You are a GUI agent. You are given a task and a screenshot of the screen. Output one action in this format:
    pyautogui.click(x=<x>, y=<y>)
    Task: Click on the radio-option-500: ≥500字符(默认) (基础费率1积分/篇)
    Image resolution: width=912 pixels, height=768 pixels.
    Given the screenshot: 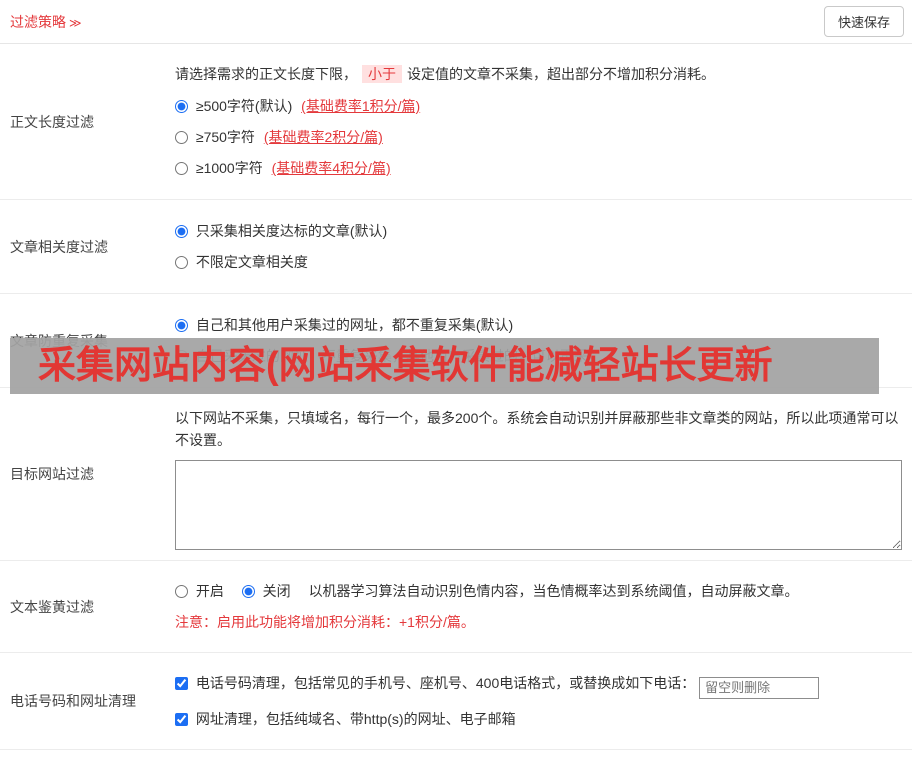 What is the action you would take?
    pyautogui.click(x=538, y=106)
    